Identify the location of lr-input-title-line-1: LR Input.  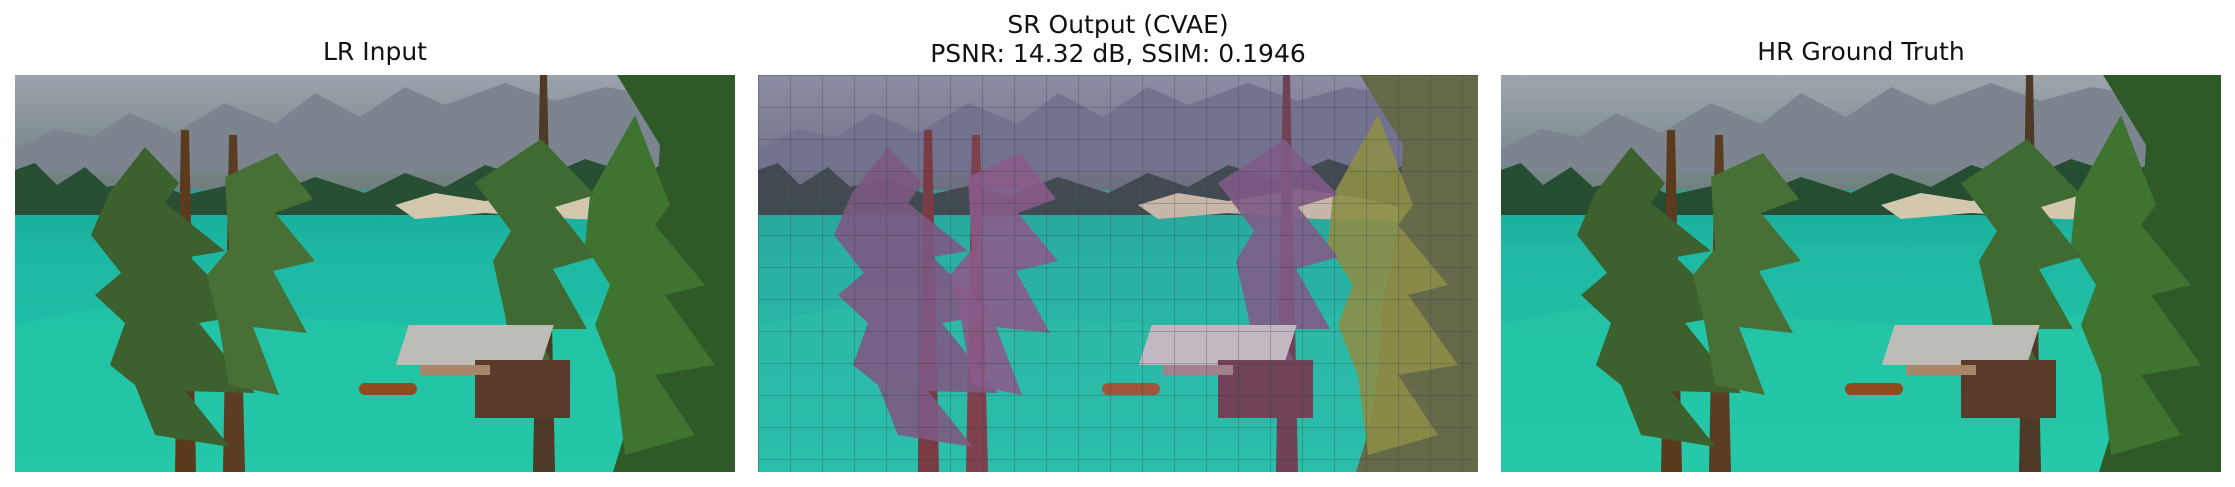
(375, 51).